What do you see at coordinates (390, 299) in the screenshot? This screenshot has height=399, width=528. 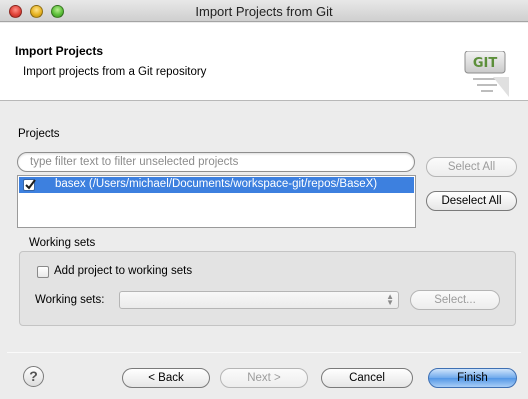 I see `updown-arrows-icon: ▲ ▼` at bounding box center [390, 299].